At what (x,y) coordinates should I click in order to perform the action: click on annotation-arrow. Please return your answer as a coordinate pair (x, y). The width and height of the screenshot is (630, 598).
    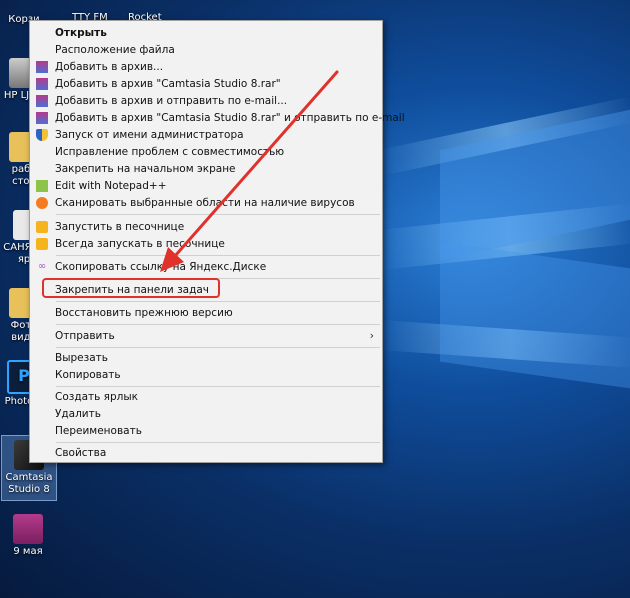
    Looking at the image, I should click on (249, 171).